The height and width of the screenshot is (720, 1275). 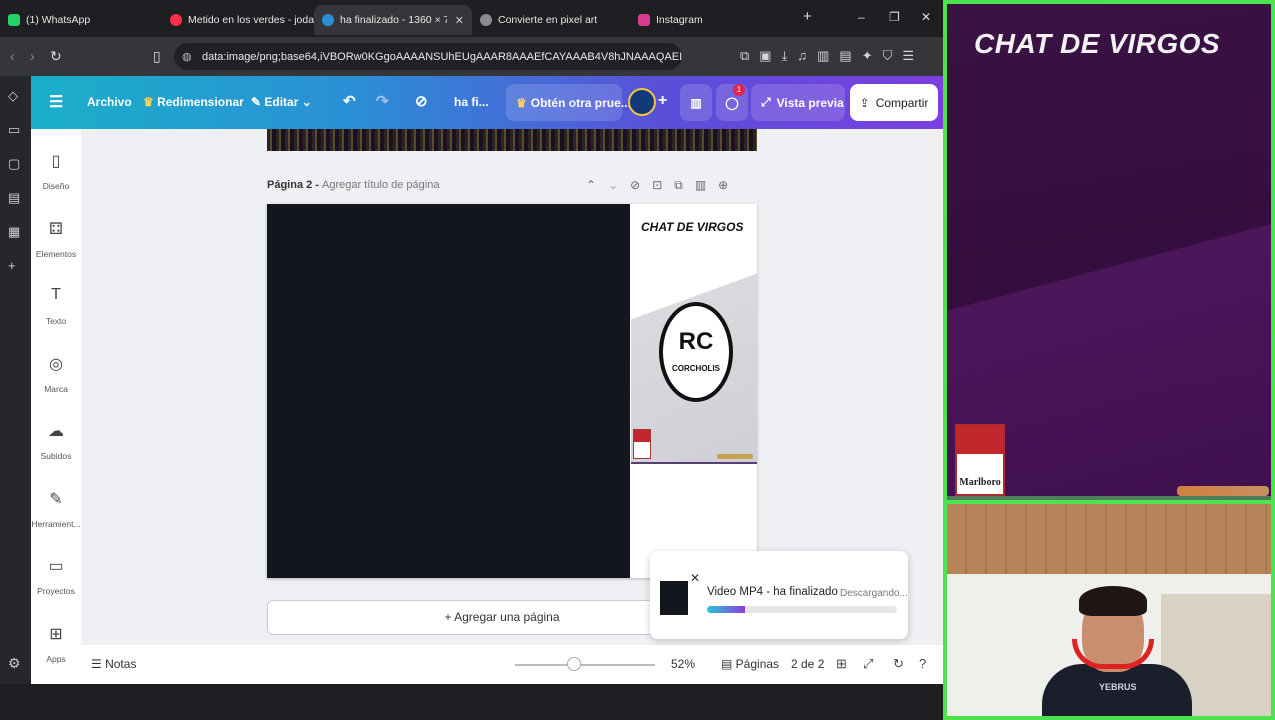 I want to click on shirt-print: YEBRUS, so click(x=1118, y=687).